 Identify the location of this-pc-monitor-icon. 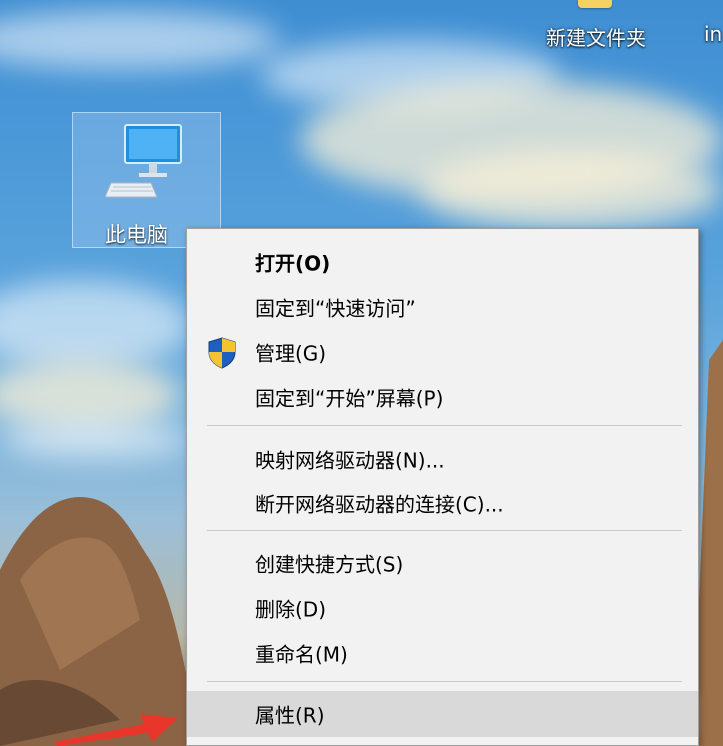
(143, 161).